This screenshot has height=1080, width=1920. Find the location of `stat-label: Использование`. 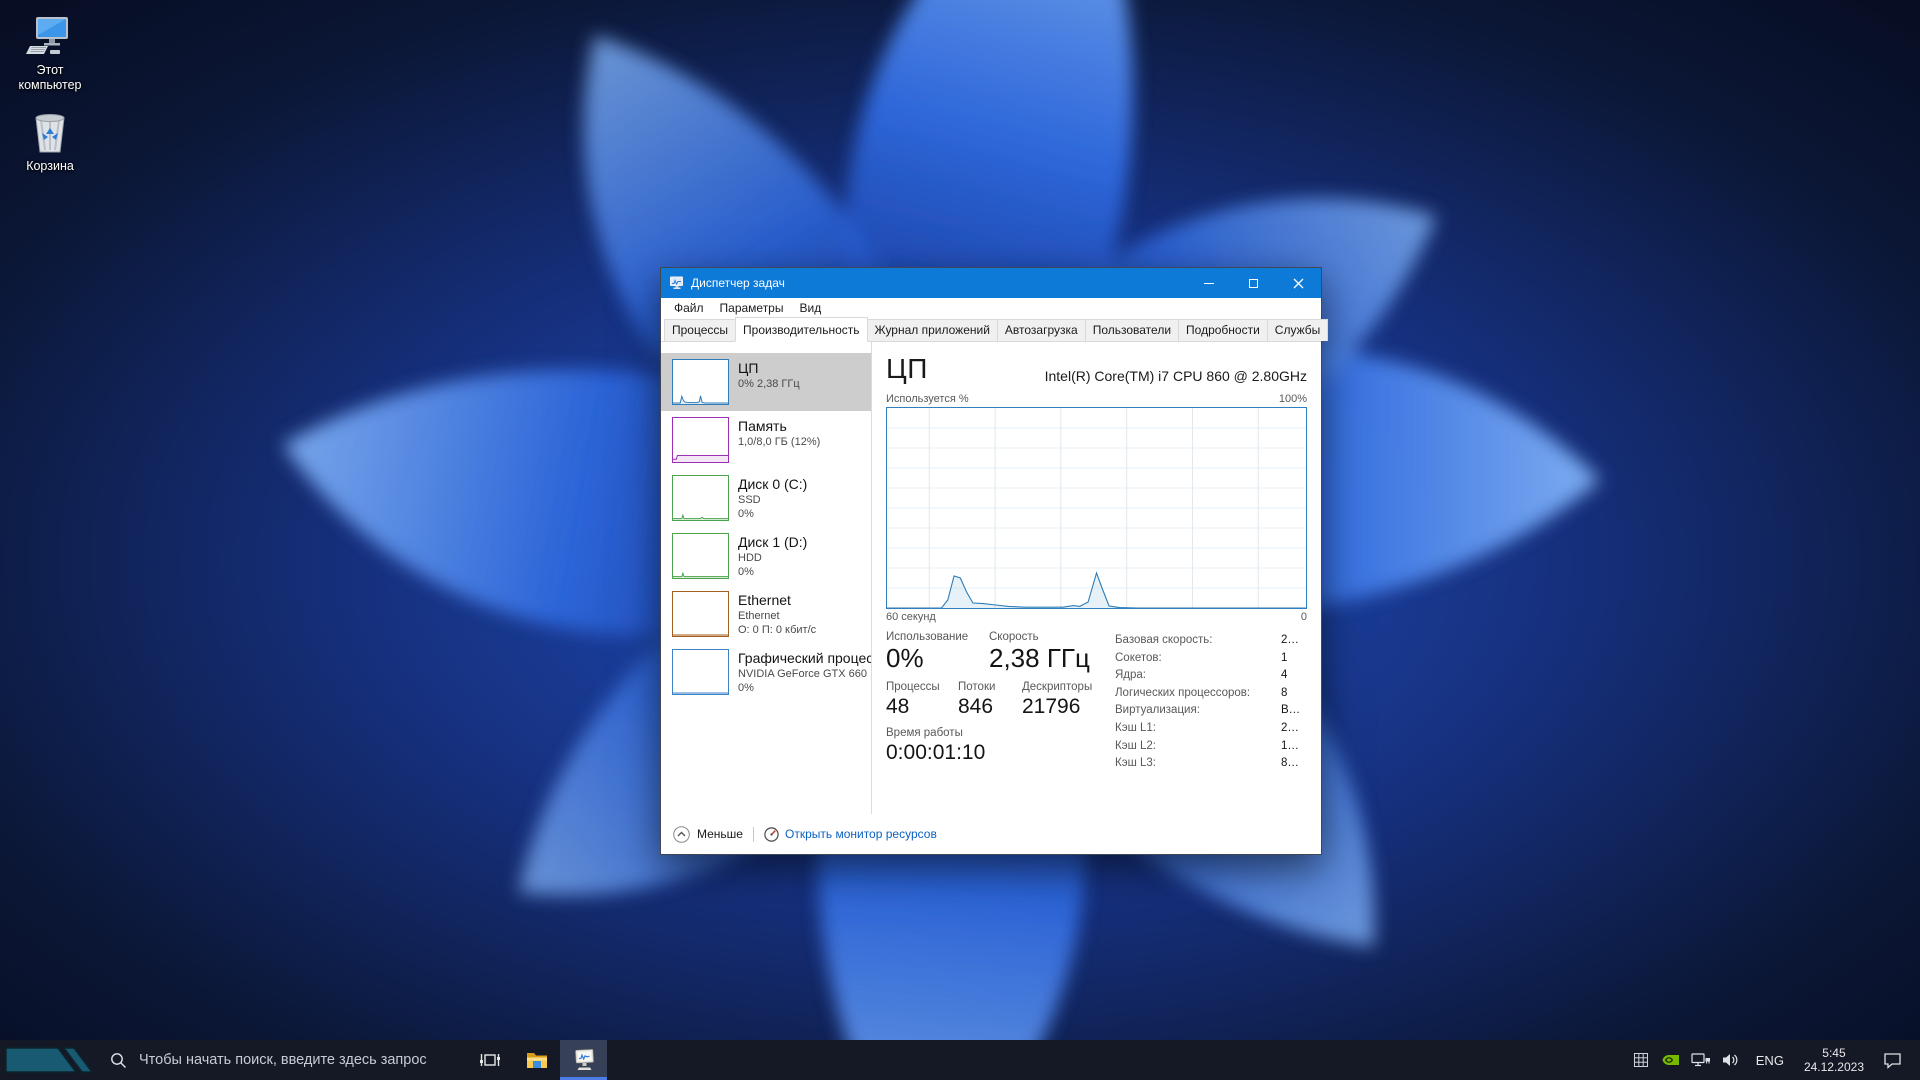

stat-label: Использование is located at coordinates (927, 637).